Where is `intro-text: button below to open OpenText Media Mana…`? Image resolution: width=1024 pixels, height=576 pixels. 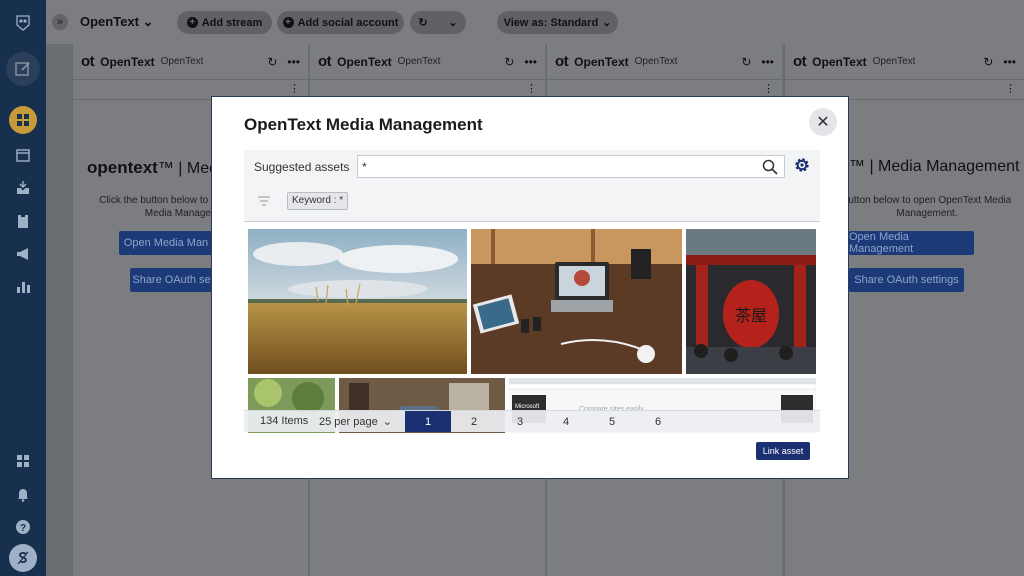 intro-text: button below to open OpenText Media Mana… is located at coordinates (927, 207).